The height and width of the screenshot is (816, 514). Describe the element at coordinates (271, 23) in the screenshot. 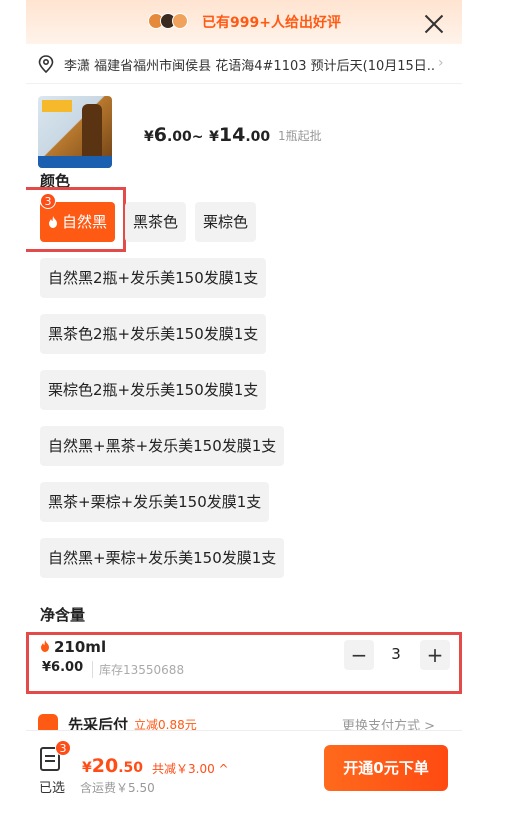

I see `review-banner-text: 已有999+人给出好评` at that location.